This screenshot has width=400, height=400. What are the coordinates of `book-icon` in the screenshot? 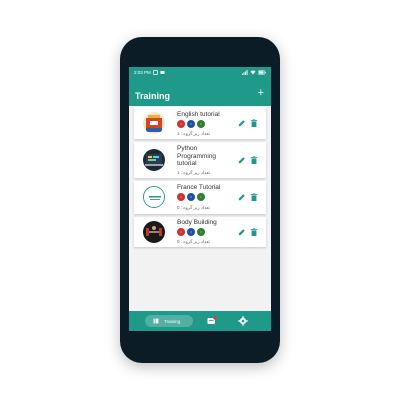 It's located at (156, 321).